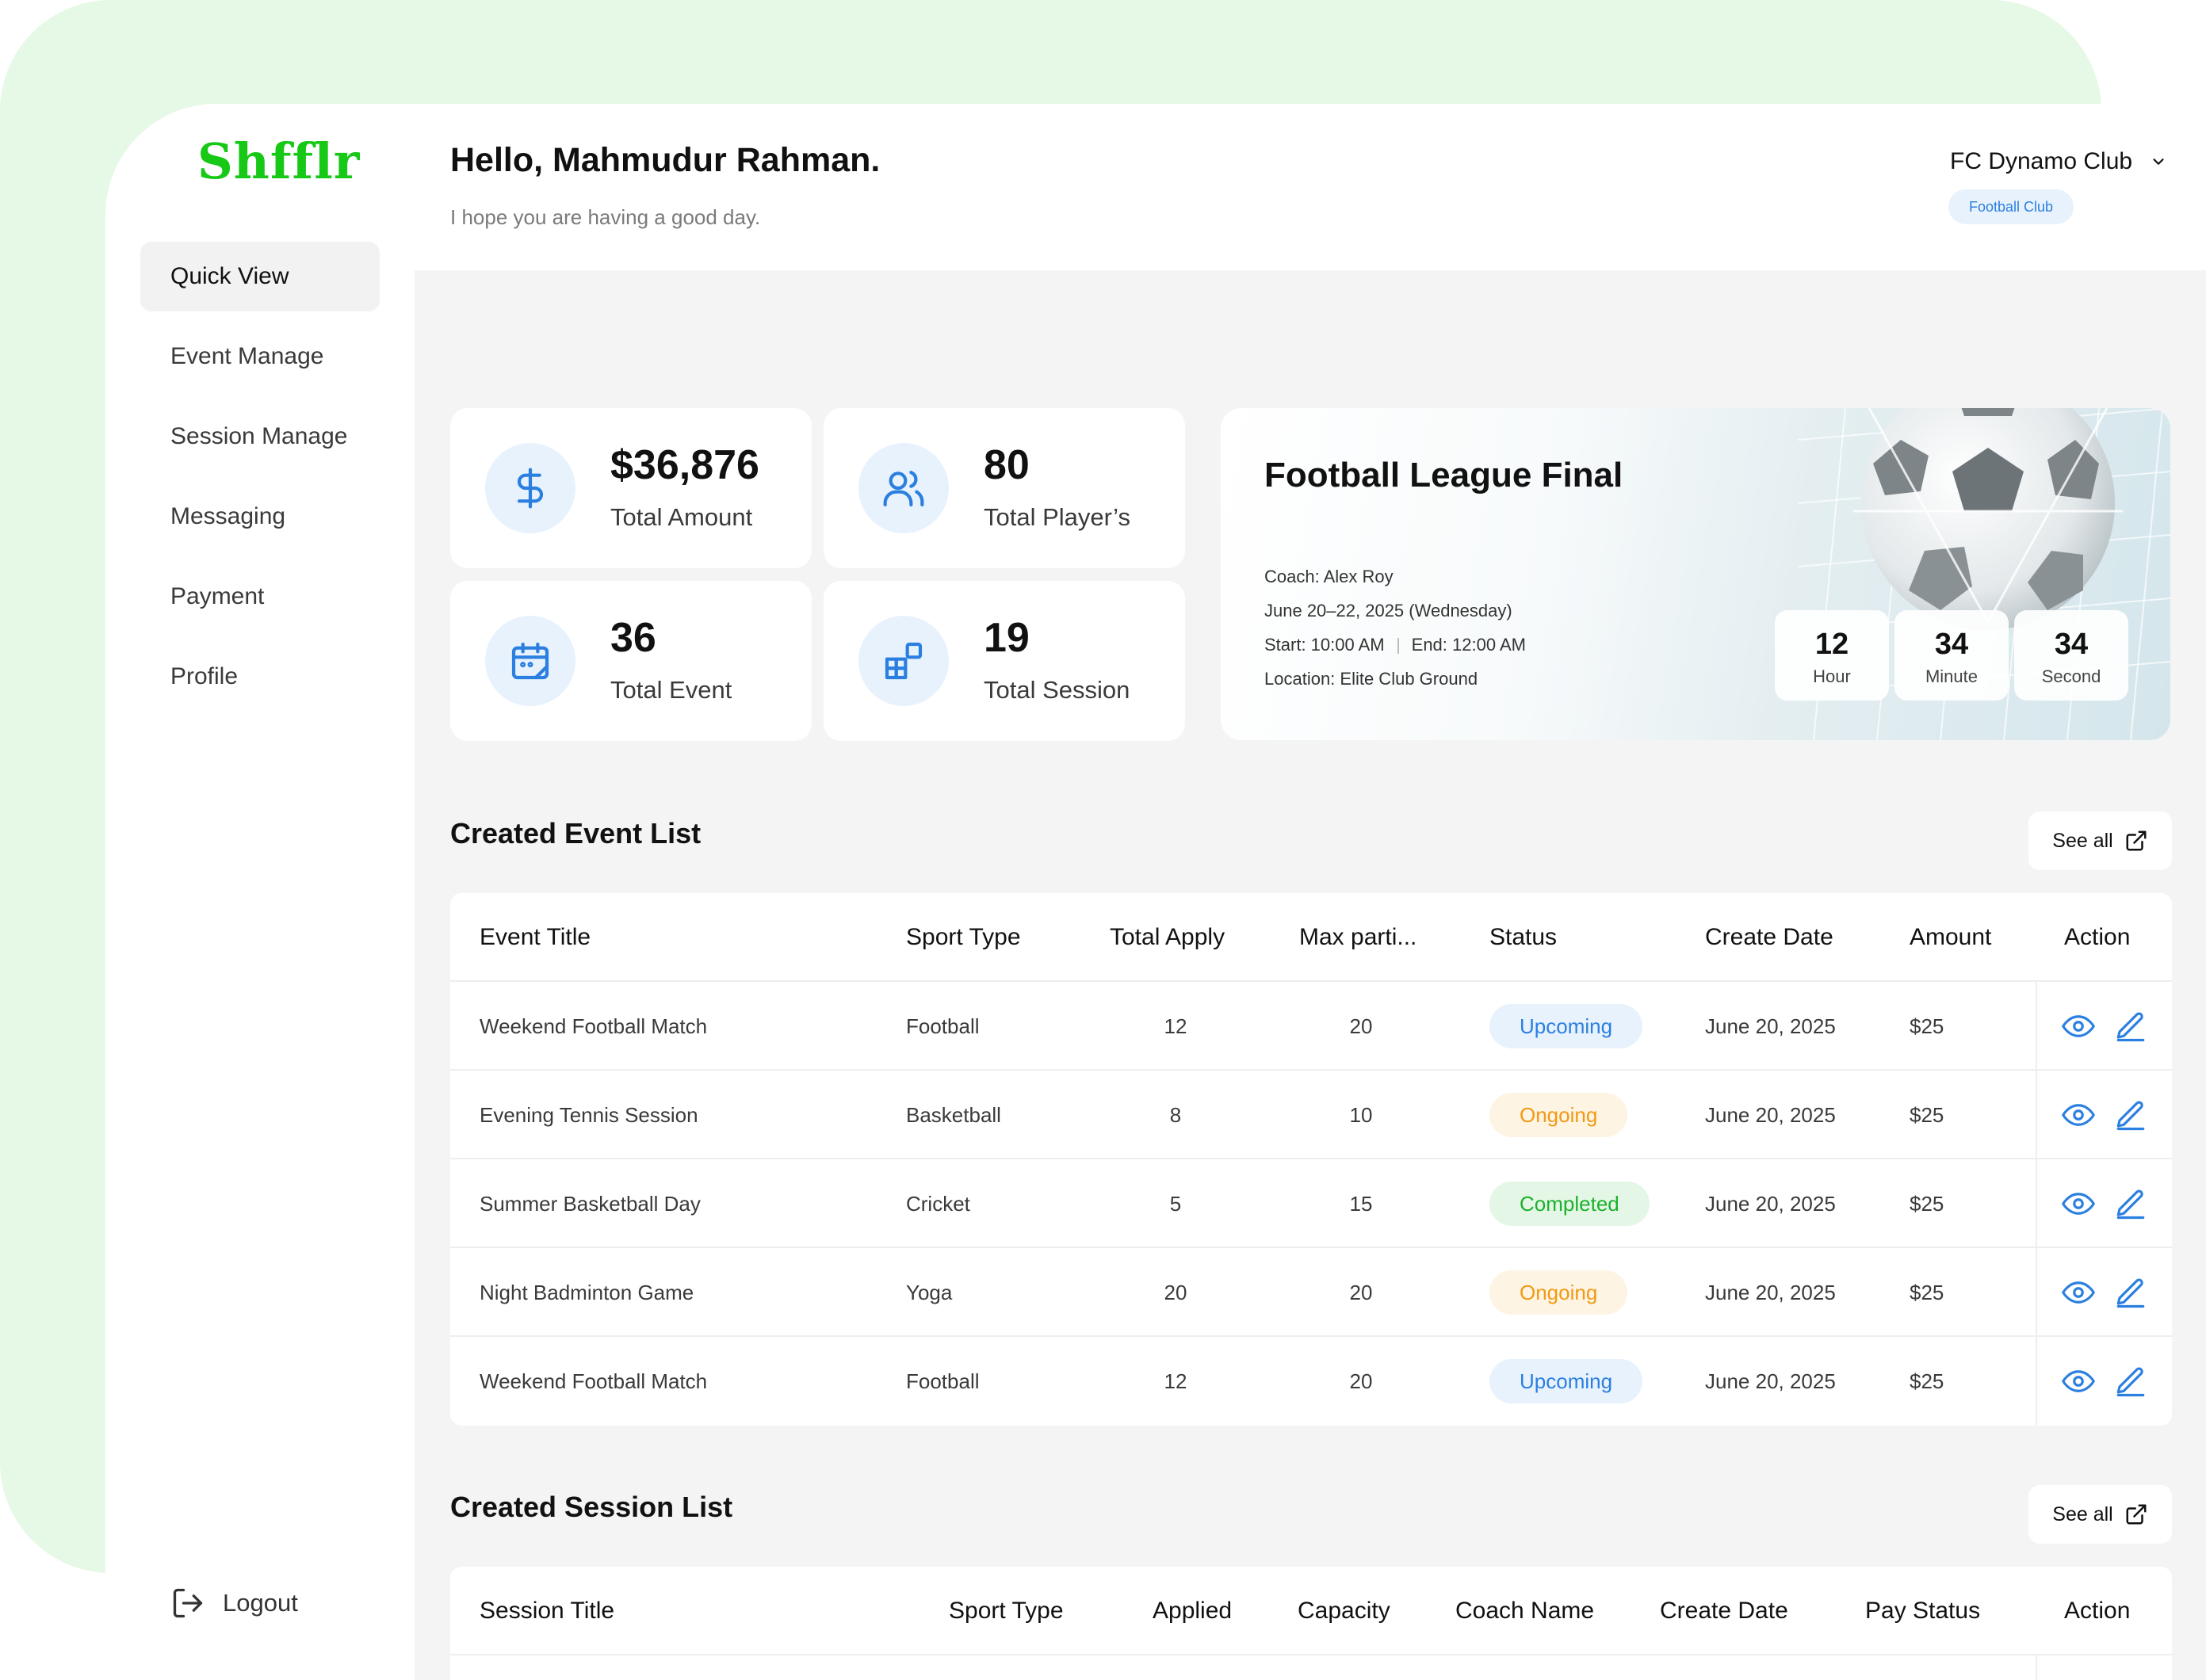  I want to click on column-header: Coach Name, so click(1524, 1611).